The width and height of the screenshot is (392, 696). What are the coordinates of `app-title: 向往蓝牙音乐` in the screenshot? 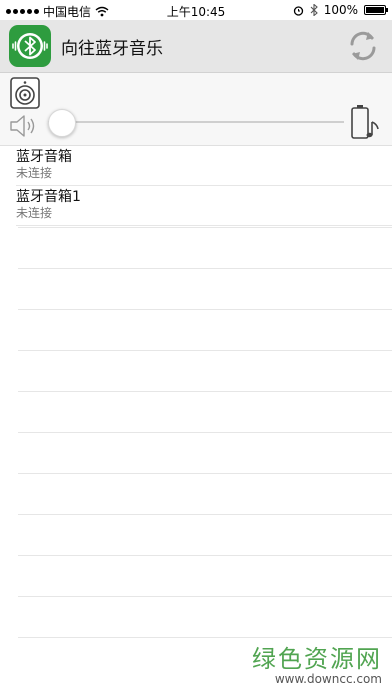 It's located at (112, 49).